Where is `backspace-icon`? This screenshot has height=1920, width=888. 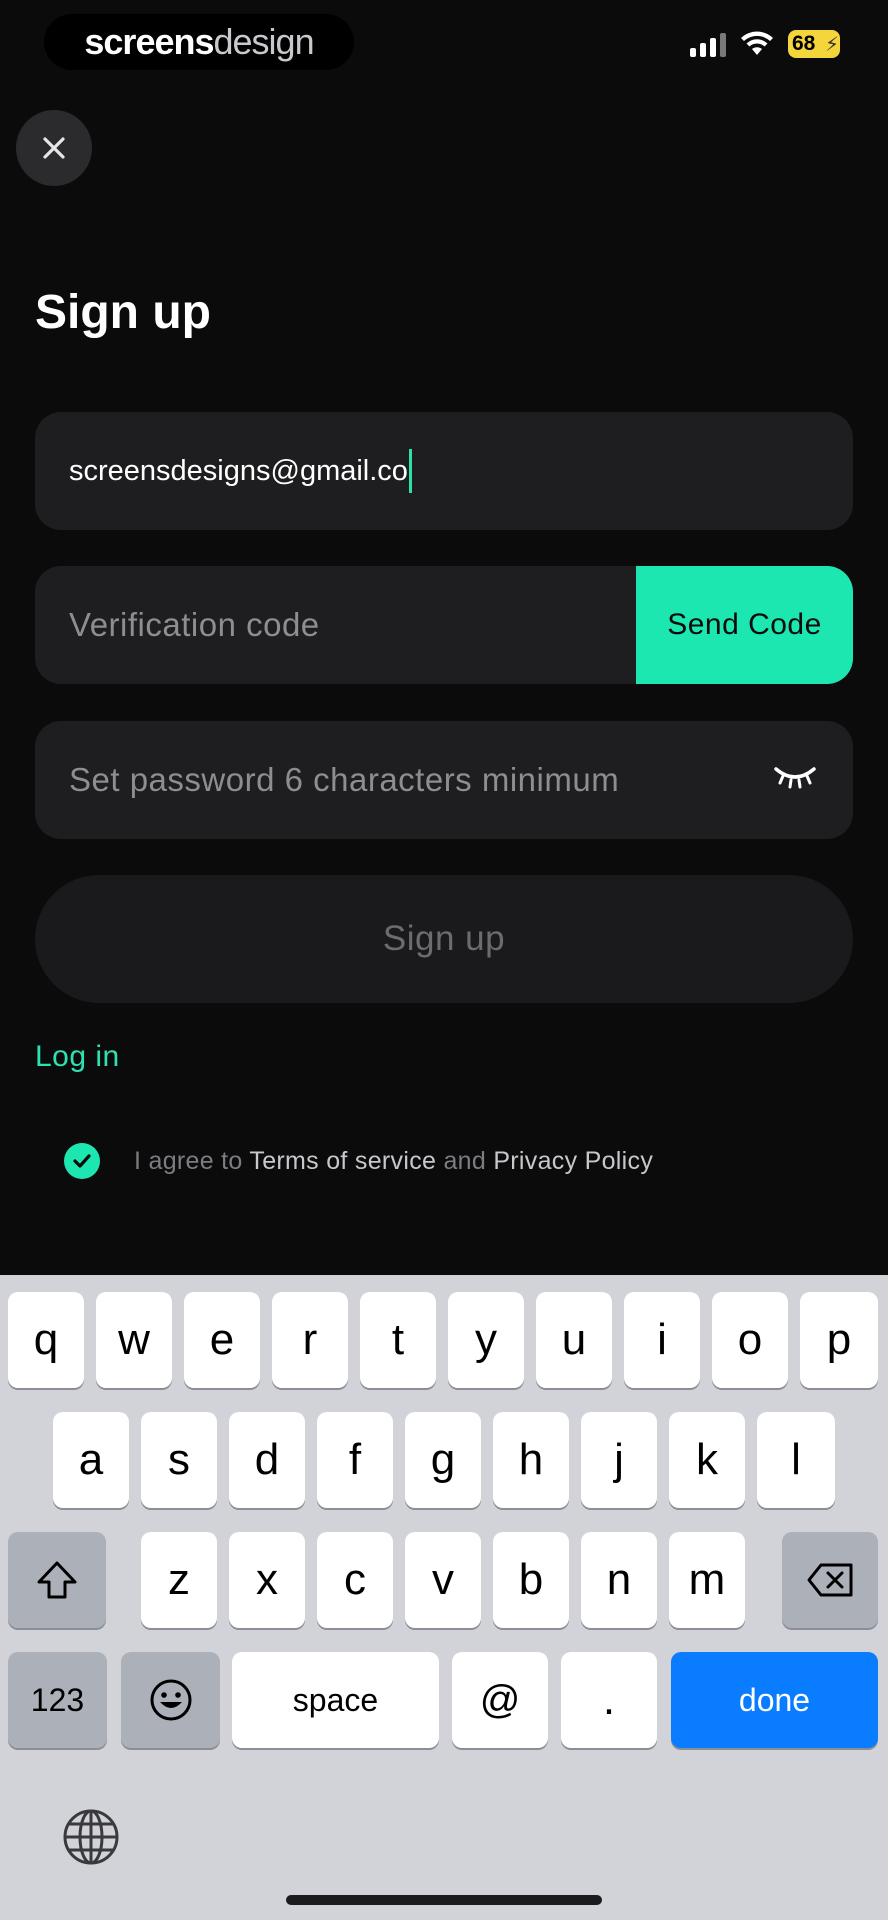
backspace-icon is located at coordinates (830, 1580).